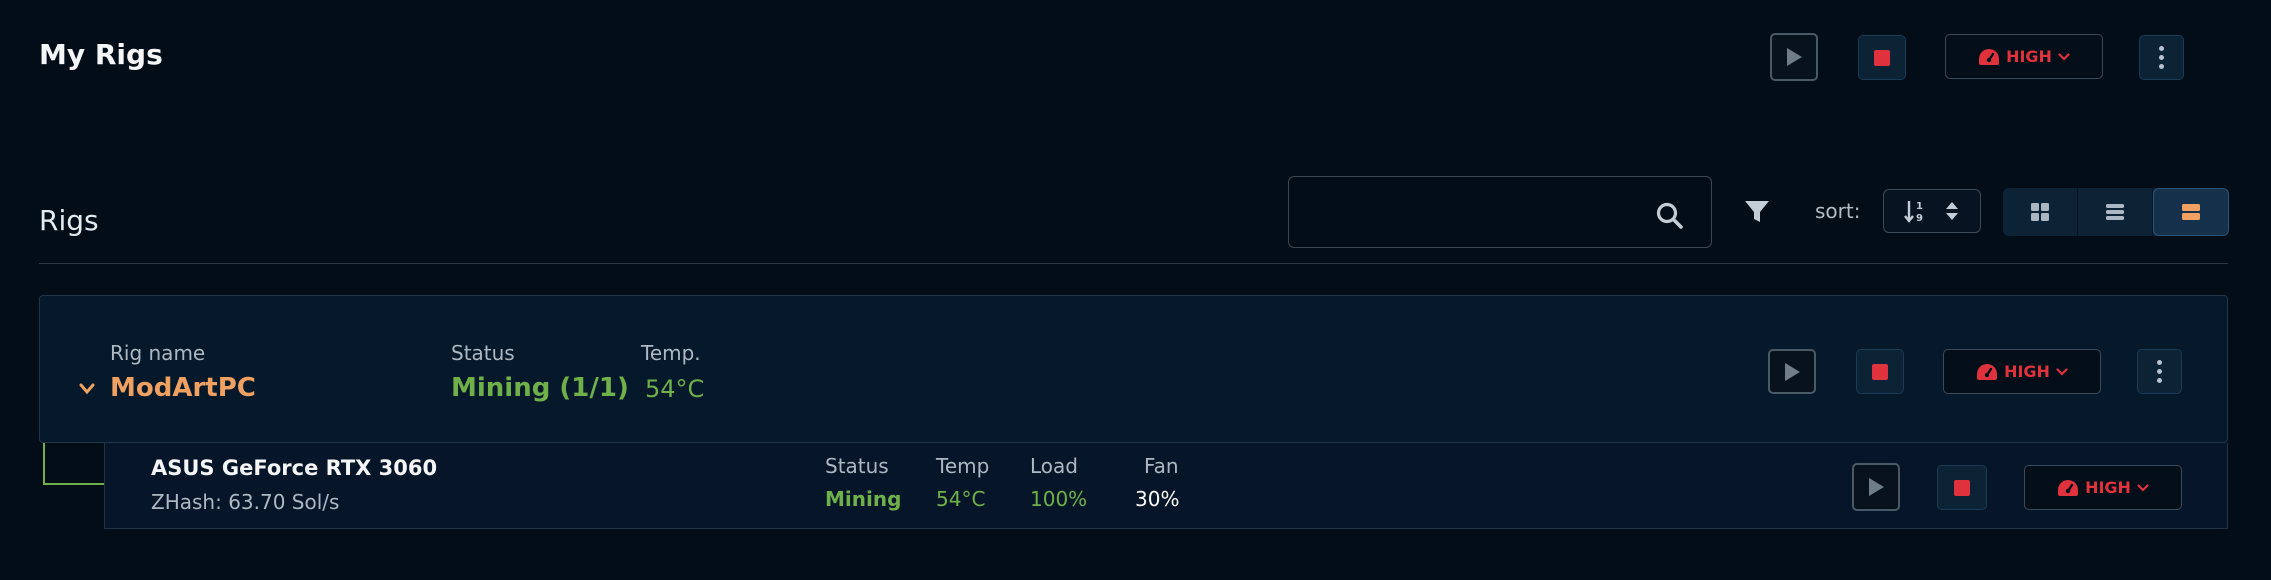 The width and height of the screenshot is (2271, 580). Describe the element at coordinates (483, 353) in the screenshot. I see `rig-status-label: Status` at that location.